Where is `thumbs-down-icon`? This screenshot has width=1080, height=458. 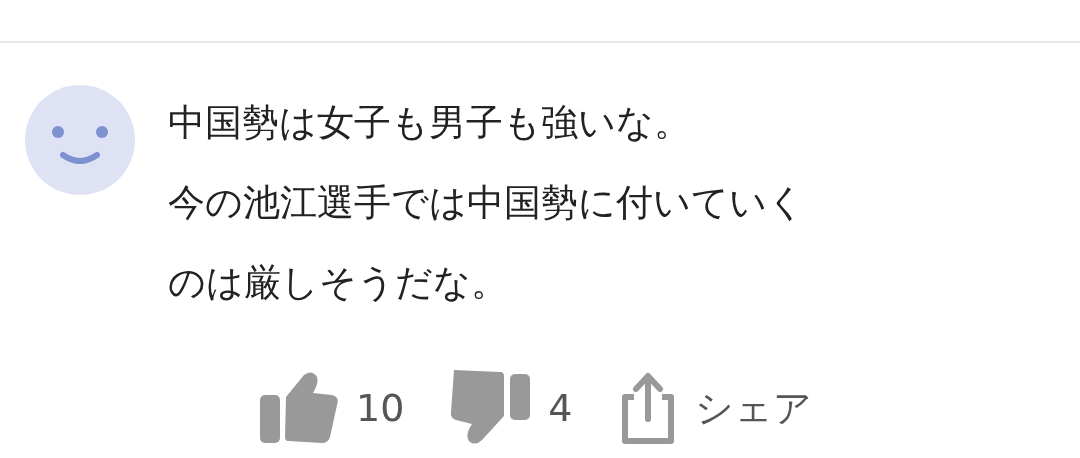
thumbs-down-icon is located at coordinates (490, 408).